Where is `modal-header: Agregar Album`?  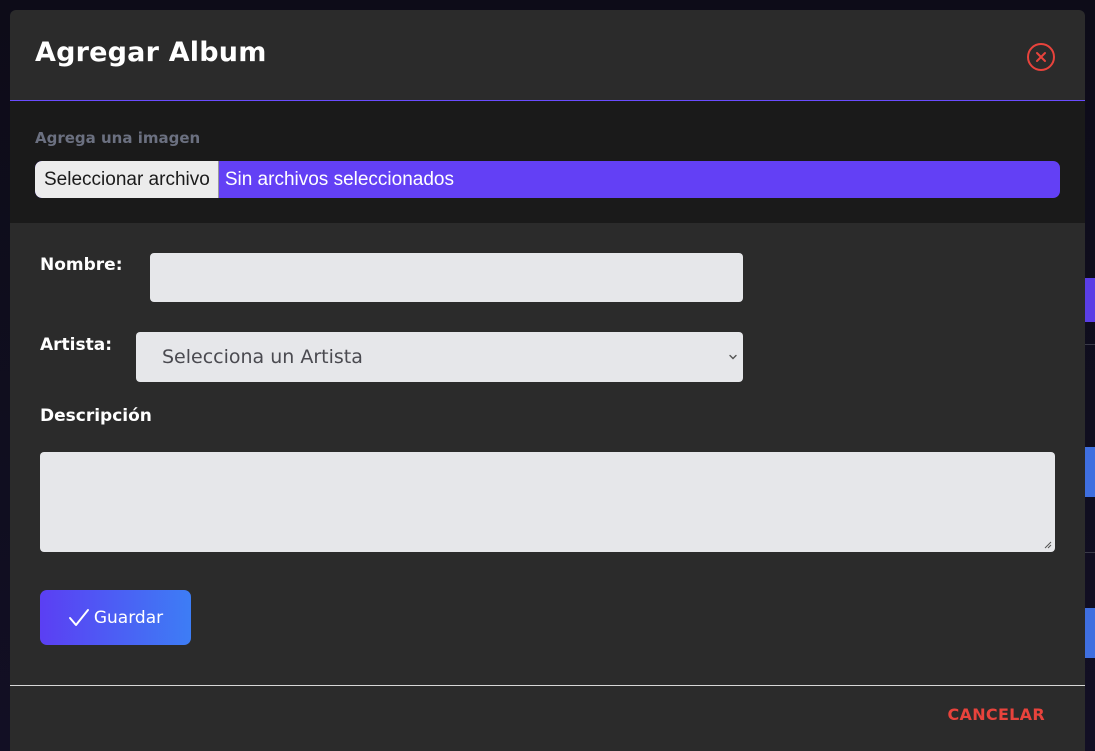 modal-header: Agregar Album is located at coordinates (547, 55).